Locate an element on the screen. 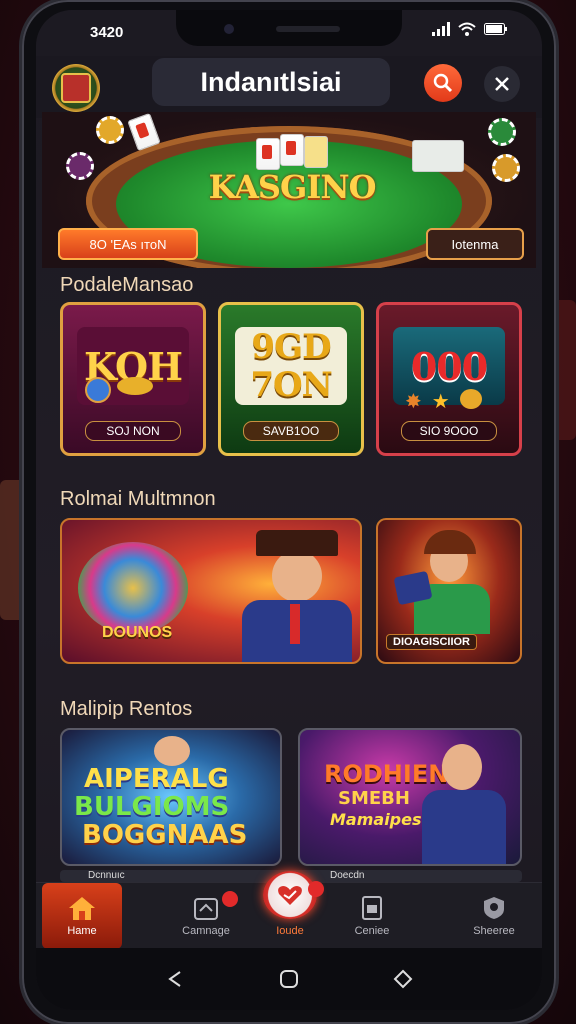 The height and width of the screenshot is (1024, 576). system-navigation-bar is located at coordinates (289, 979).